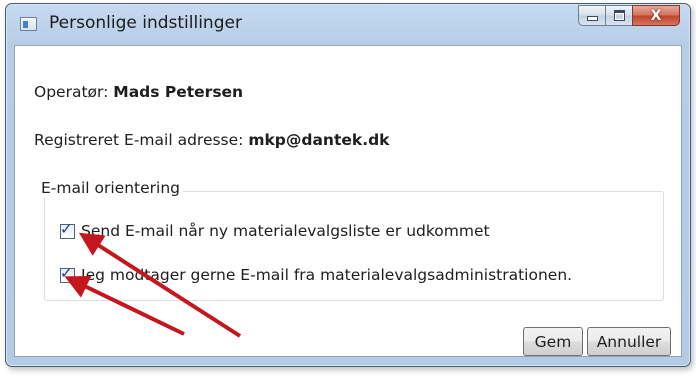 This screenshot has width=696, height=376. I want to click on admin-mail-checkbox: ✓, so click(67, 273).